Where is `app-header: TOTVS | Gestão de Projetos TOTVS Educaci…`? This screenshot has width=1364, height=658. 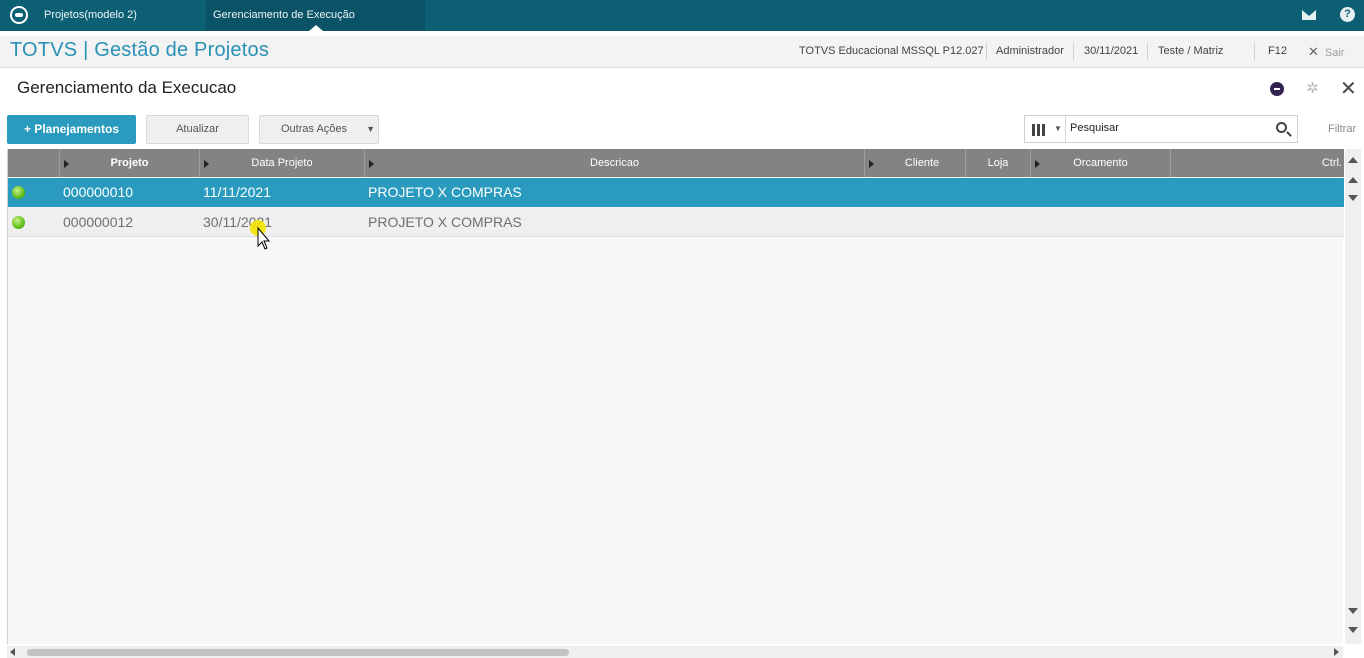 app-header: TOTVS | Gestão de Projetos TOTVS Educaci… is located at coordinates (682, 52).